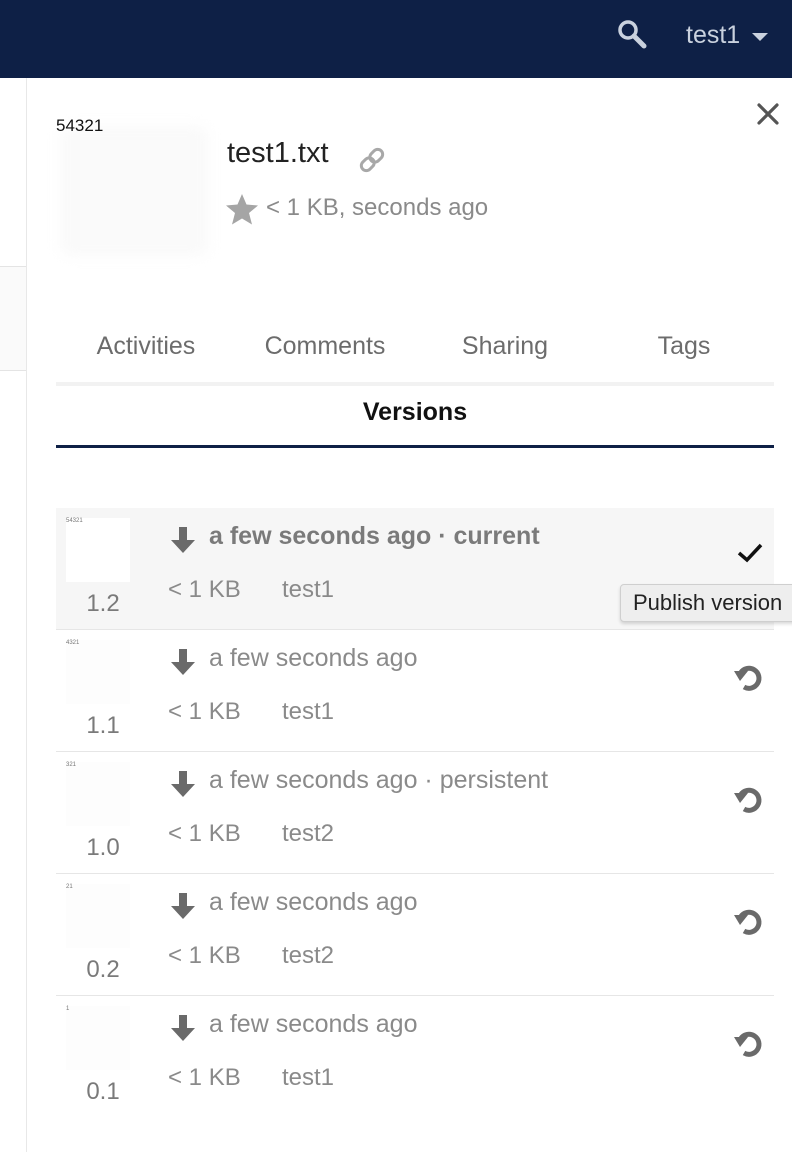 The image size is (792, 1152). I want to click on tab-activities: Activities, so click(146, 346).